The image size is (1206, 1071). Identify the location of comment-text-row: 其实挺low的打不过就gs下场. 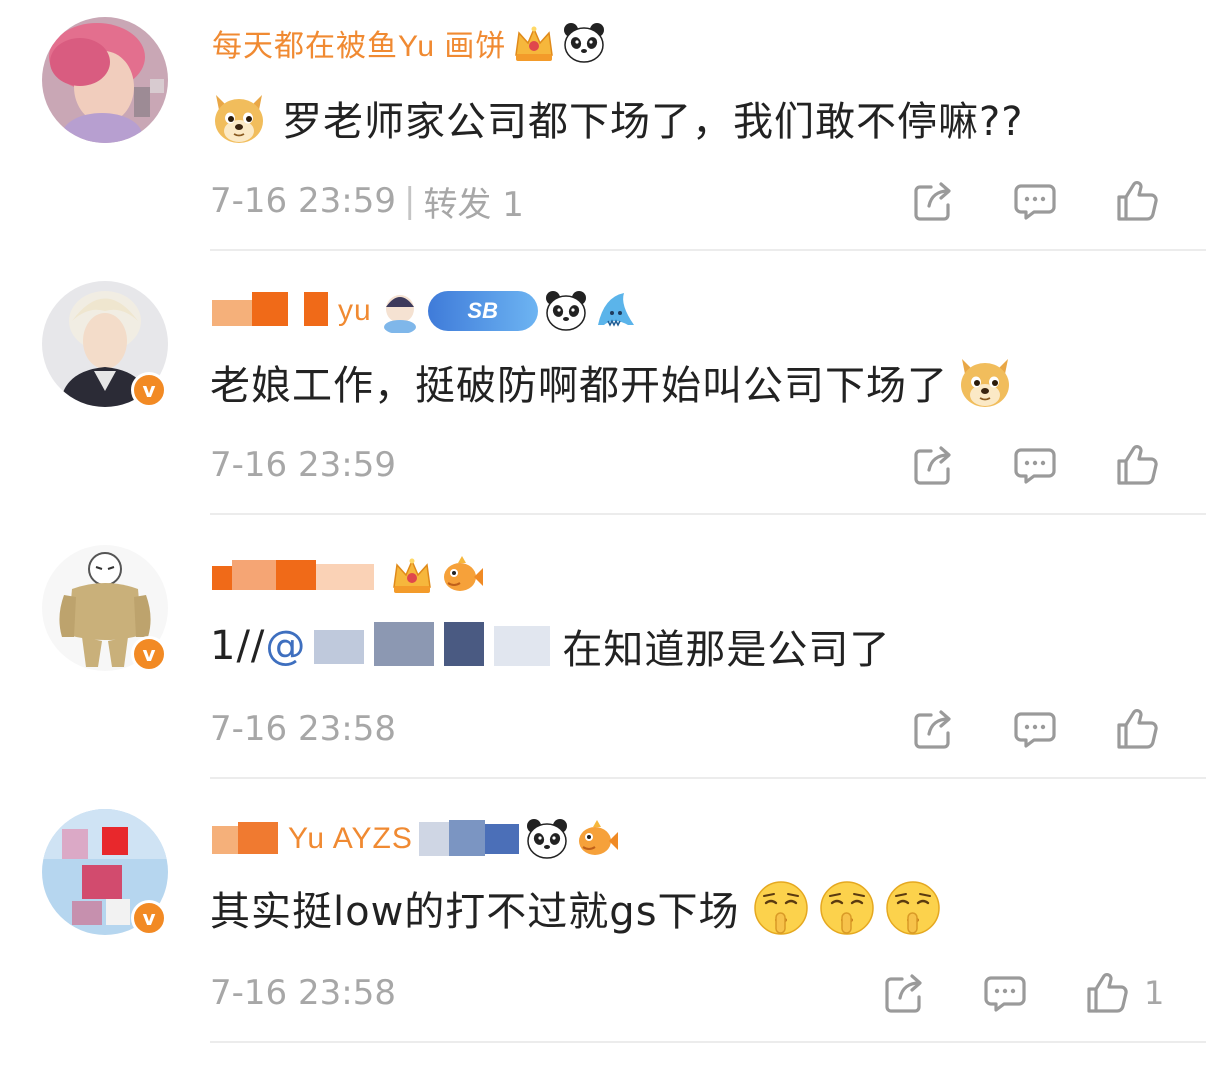
(576, 908).